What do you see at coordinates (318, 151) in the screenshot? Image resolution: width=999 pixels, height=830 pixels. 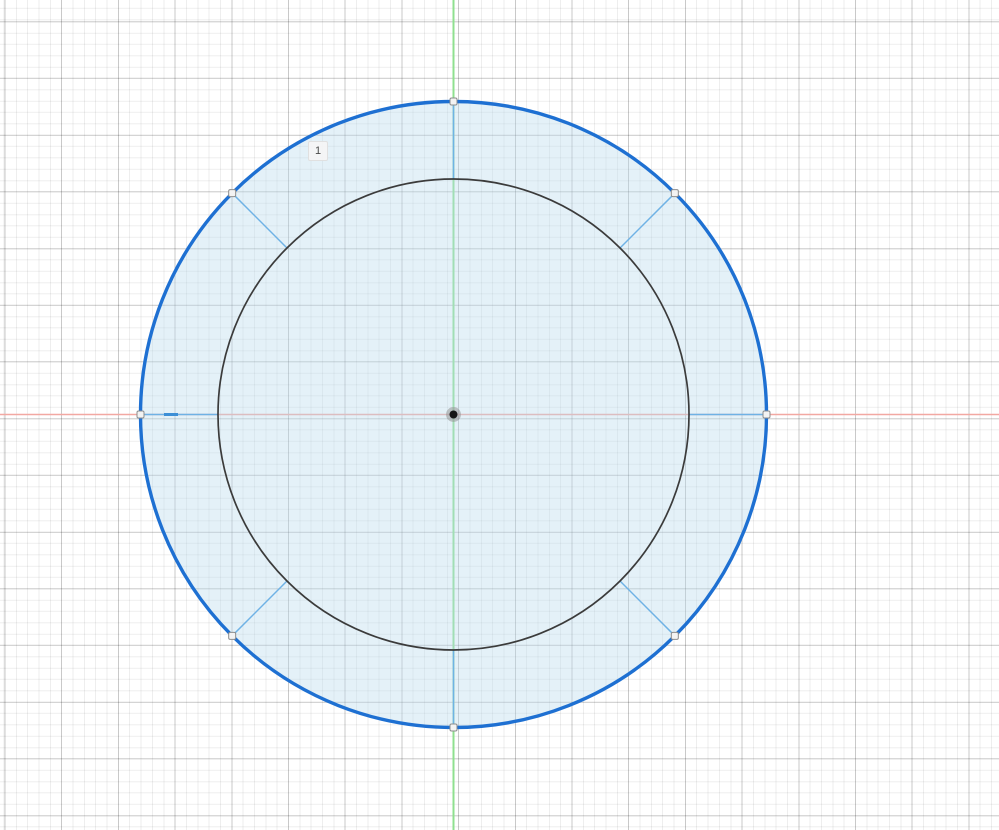 I see `sketch-region-label-badge: 1` at bounding box center [318, 151].